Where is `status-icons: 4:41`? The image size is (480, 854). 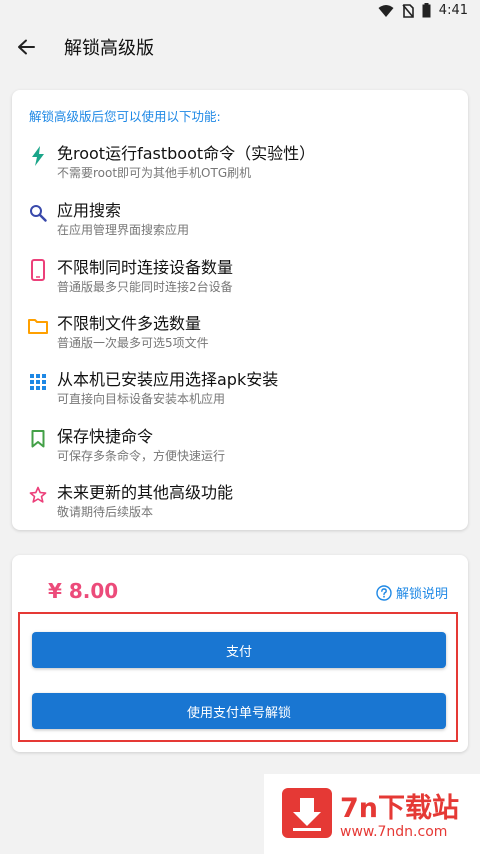
status-icons: 4:41 is located at coordinates (423, 10).